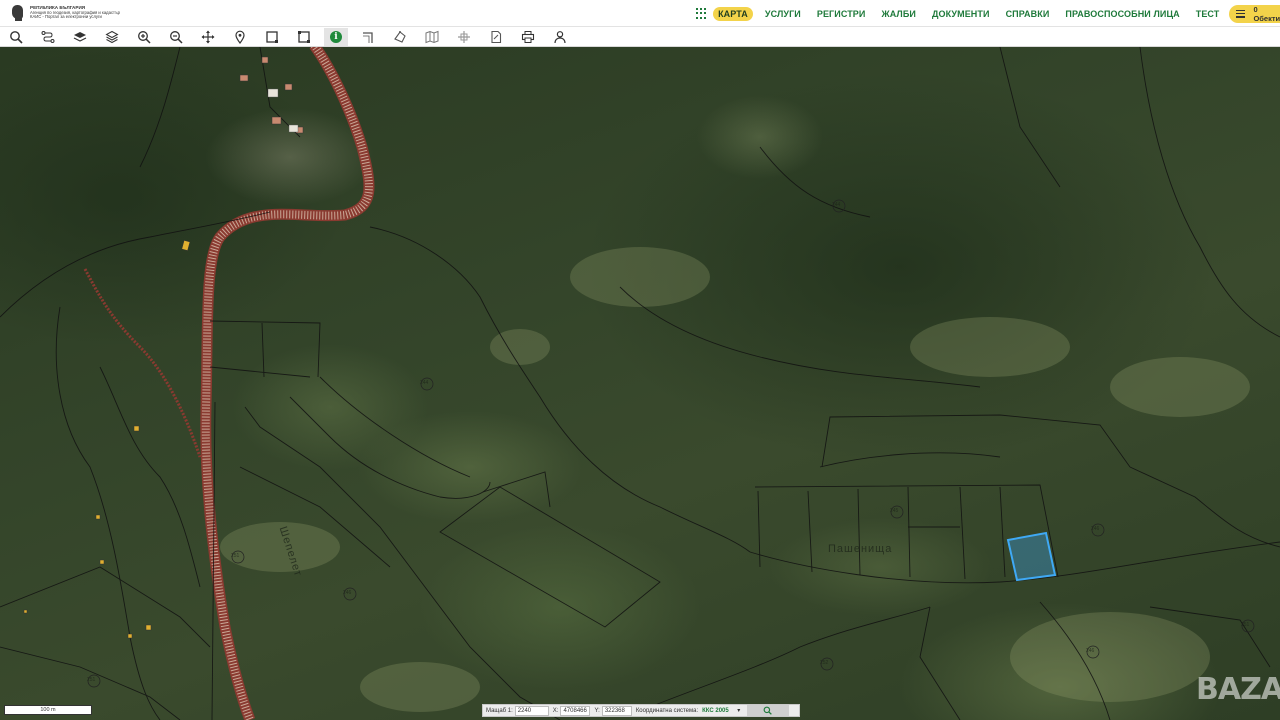  Describe the element at coordinates (240, 37) in the screenshot. I see `location-pin-icon` at that location.